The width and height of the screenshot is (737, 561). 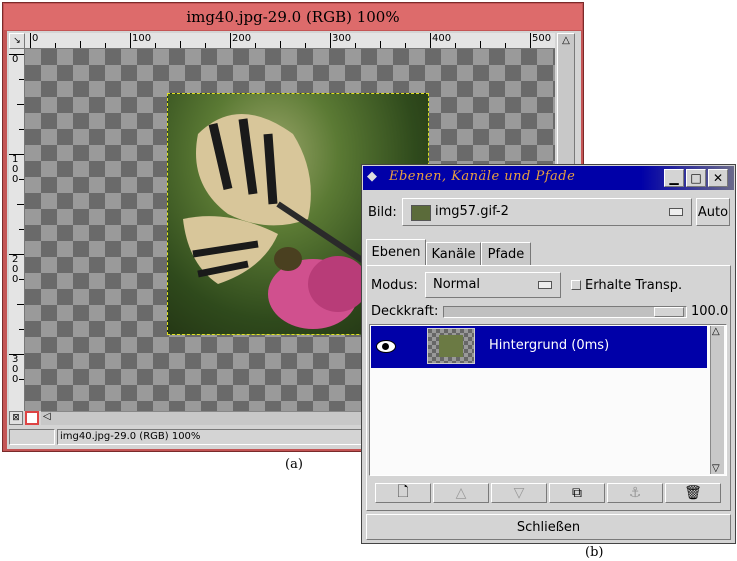 I want to click on layer-row: Hintergrund (0ms), so click(x=539, y=347).